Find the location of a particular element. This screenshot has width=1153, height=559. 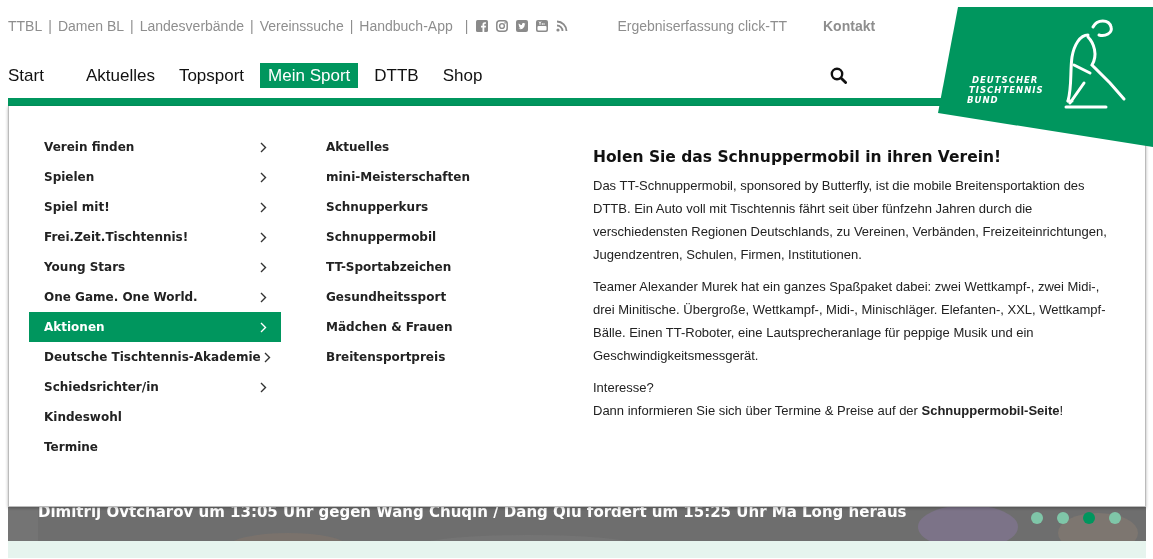

teaser-text: Interesse? is located at coordinates (624, 388).